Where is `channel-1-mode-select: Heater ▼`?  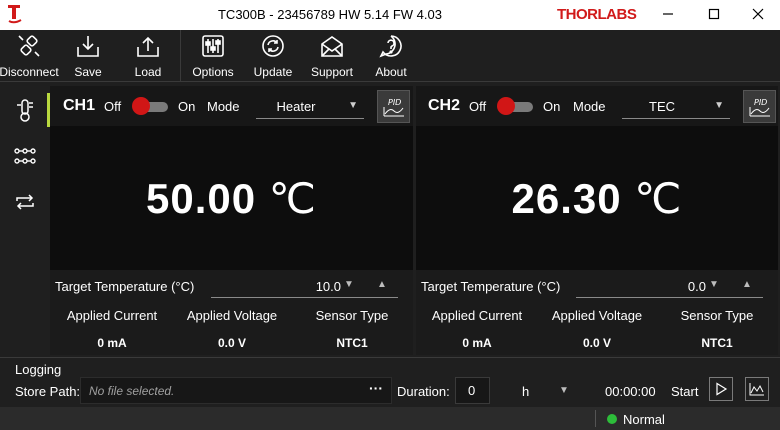
channel-1-mode-select: Heater ▼ is located at coordinates (310, 106).